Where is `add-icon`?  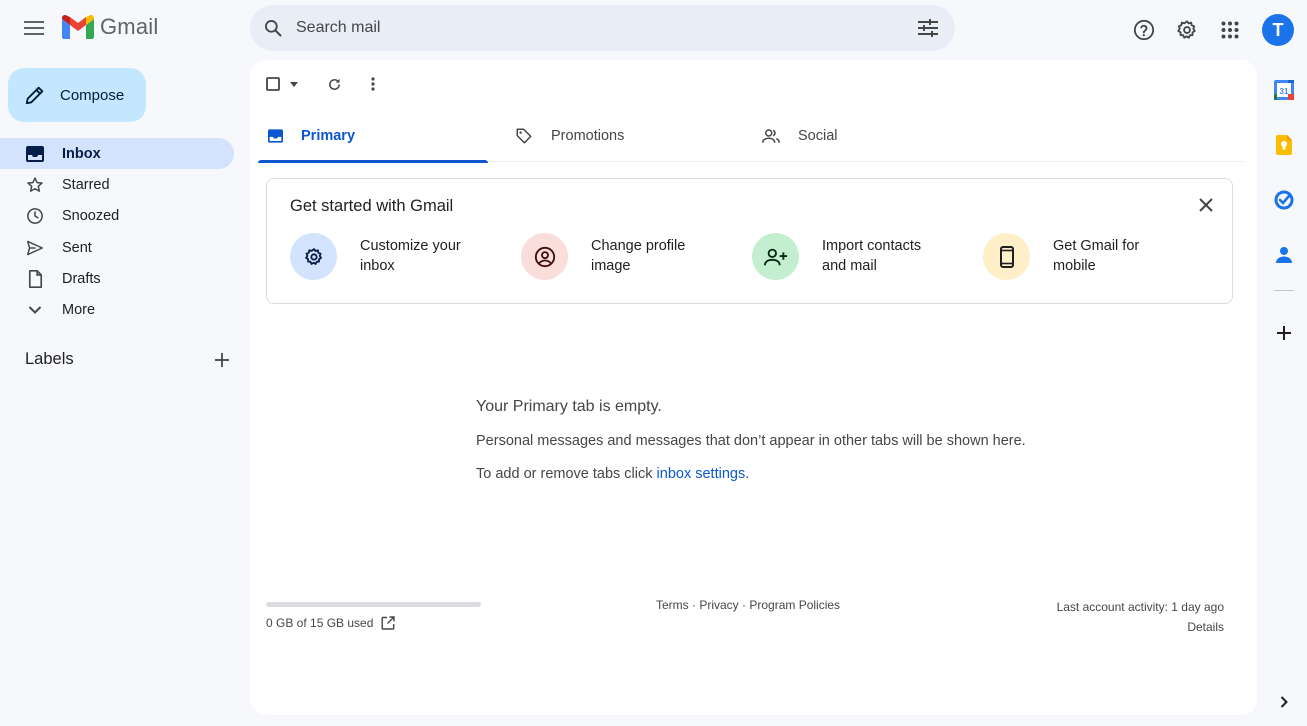 add-icon is located at coordinates (222, 359).